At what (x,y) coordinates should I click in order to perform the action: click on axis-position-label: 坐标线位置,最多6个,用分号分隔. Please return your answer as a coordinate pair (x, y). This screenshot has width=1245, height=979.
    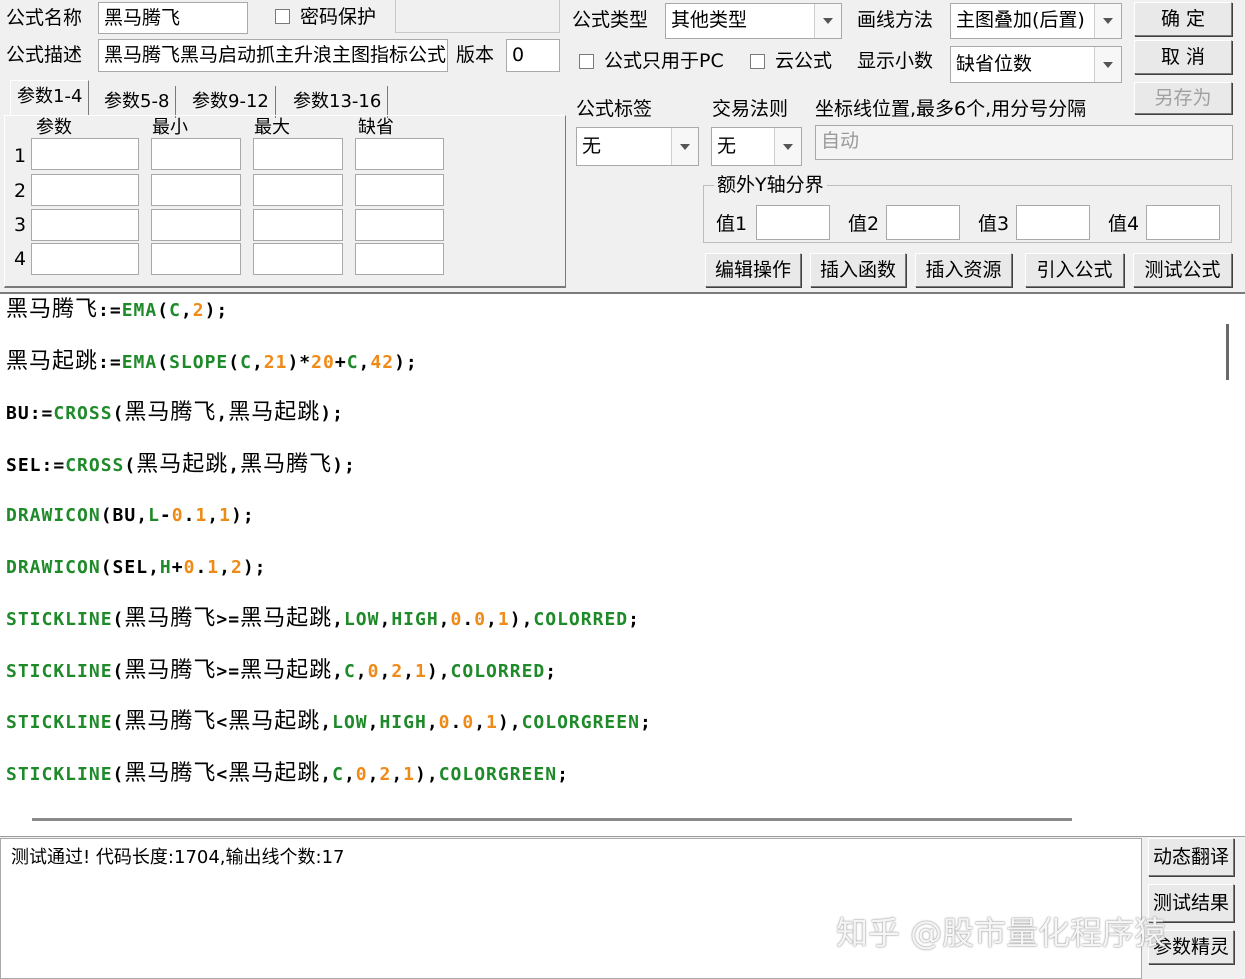
    Looking at the image, I should click on (951, 109).